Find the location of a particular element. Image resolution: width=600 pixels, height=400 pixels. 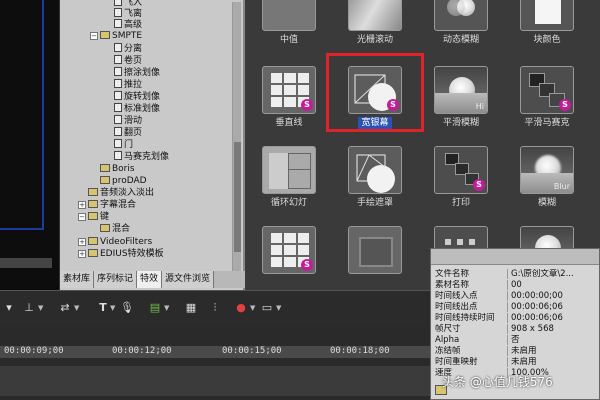

effect-smooth-mosaic: S 平滑马赛克 is located at coordinates (547, 97).